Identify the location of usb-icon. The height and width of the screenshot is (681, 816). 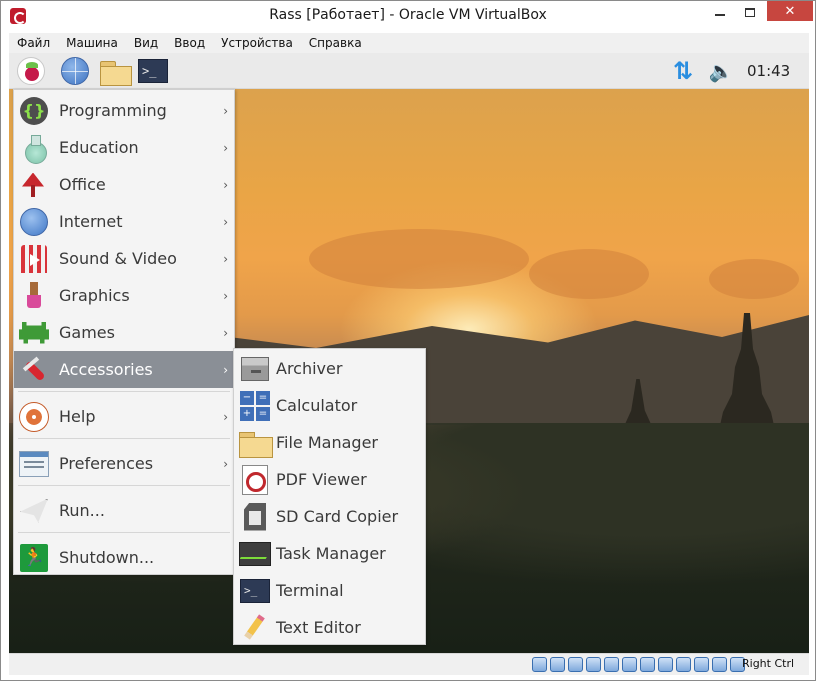
(611, 664).